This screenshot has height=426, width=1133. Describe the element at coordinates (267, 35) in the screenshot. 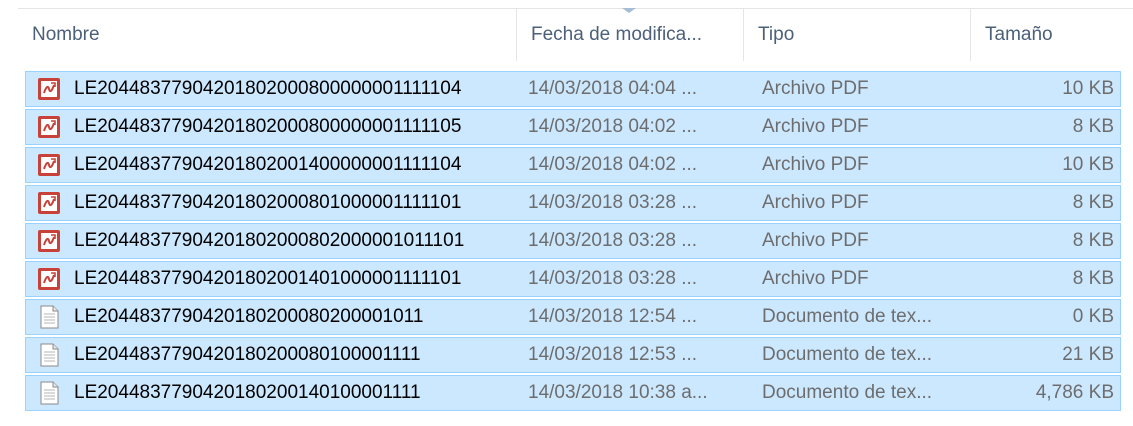

I see `column-header-name: Nombre` at that location.